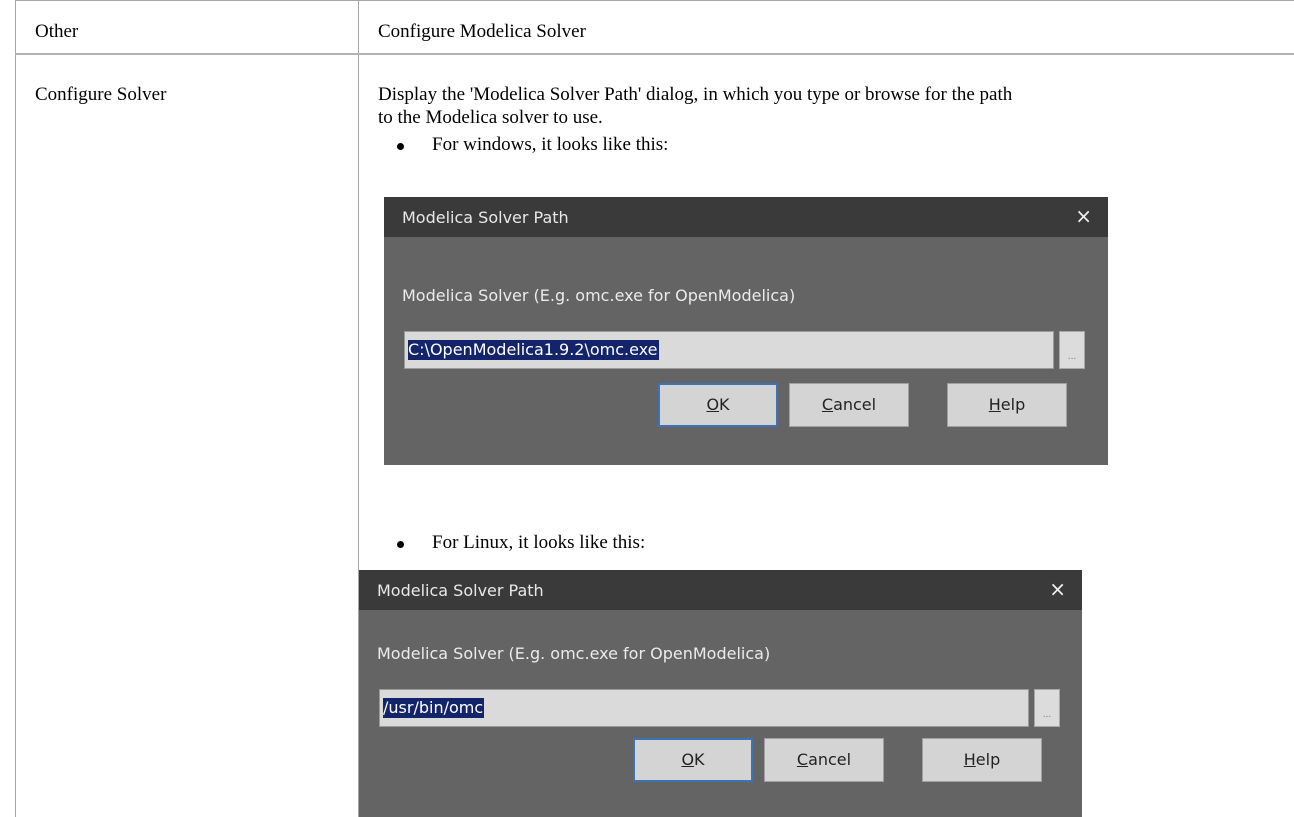 Image resolution: width=1294 pixels, height=817 pixels. Describe the element at coordinates (533, 350) in the screenshot. I see `solver-path-value: C:\OpenModelica1.9.2\omc.exe` at that location.